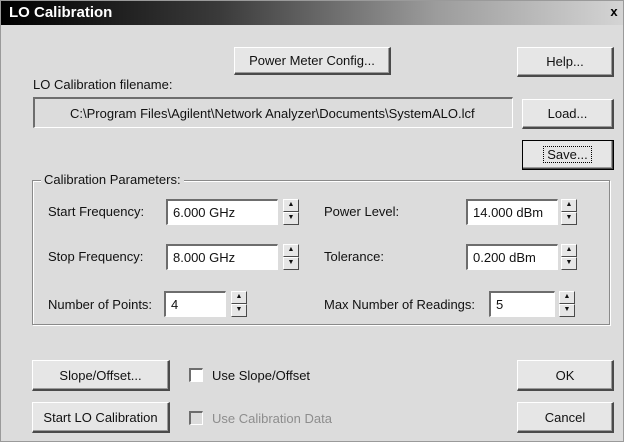  What do you see at coordinates (96, 211) in the screenshot?
I see `start-frequency-label: Start Frequency:` at bounding box center [96, 211].